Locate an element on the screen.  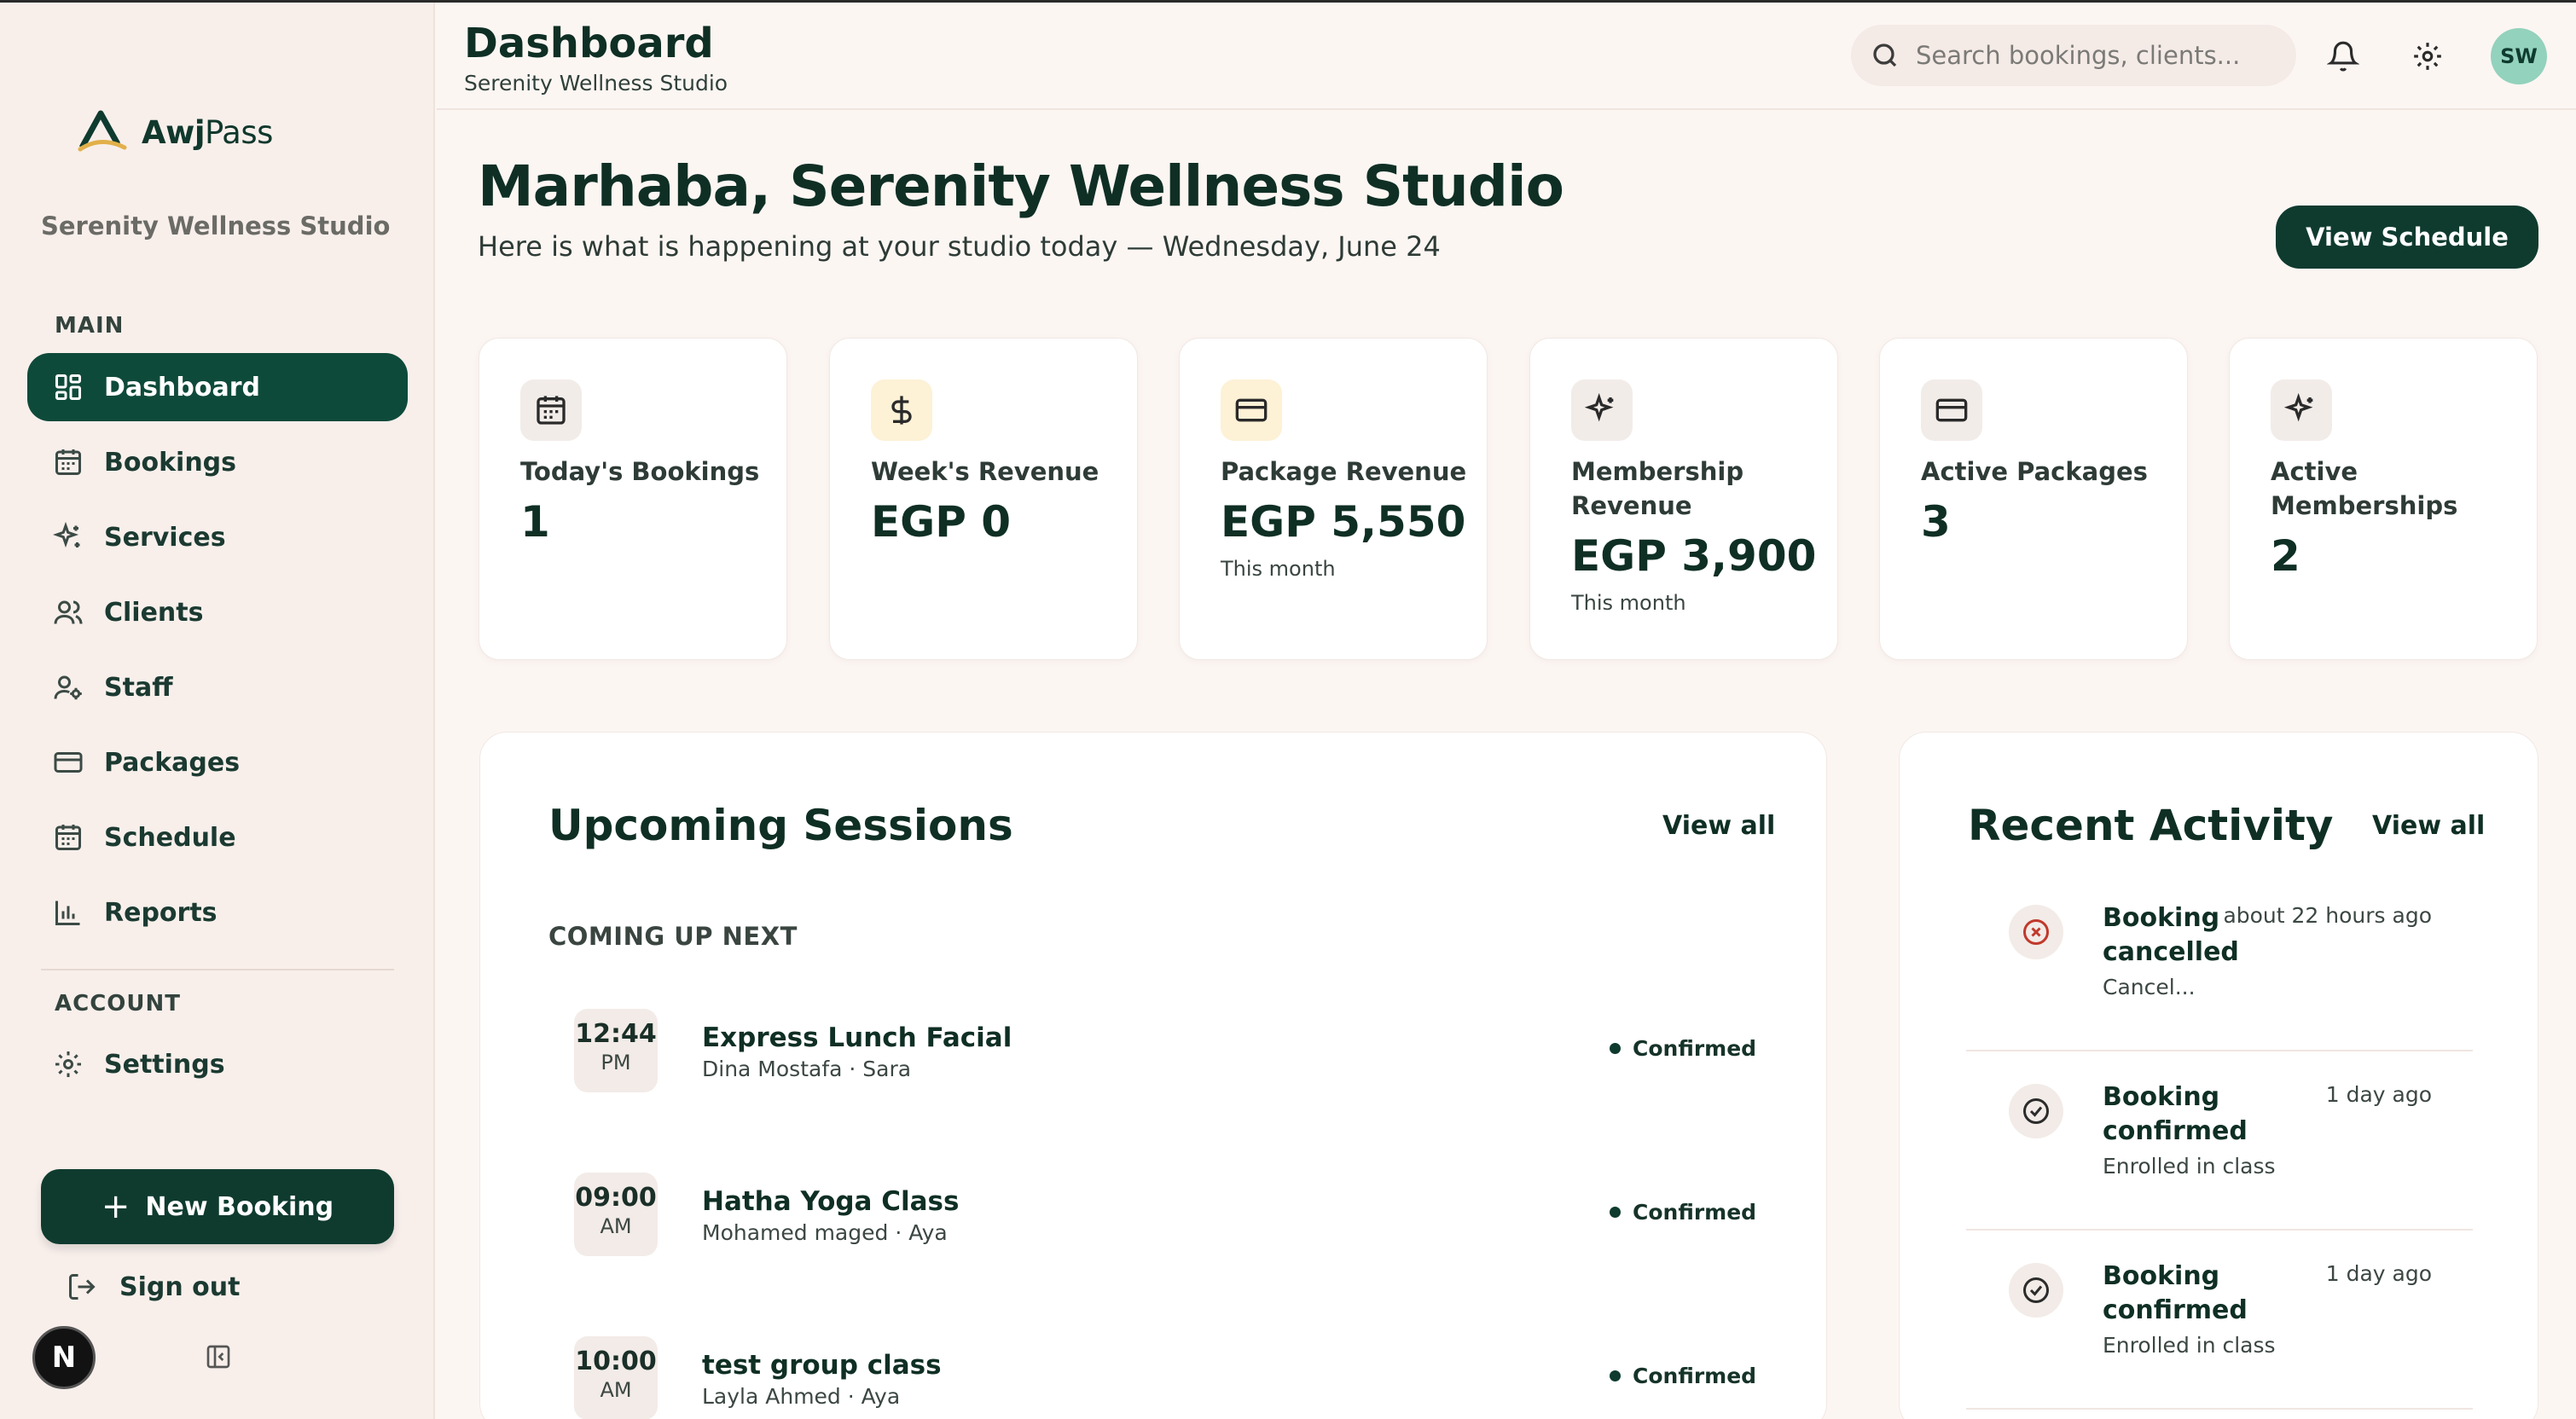
stat-card-weeks-revenue: Week's Revenue EGP 0 is located at coordinates (983, 499).